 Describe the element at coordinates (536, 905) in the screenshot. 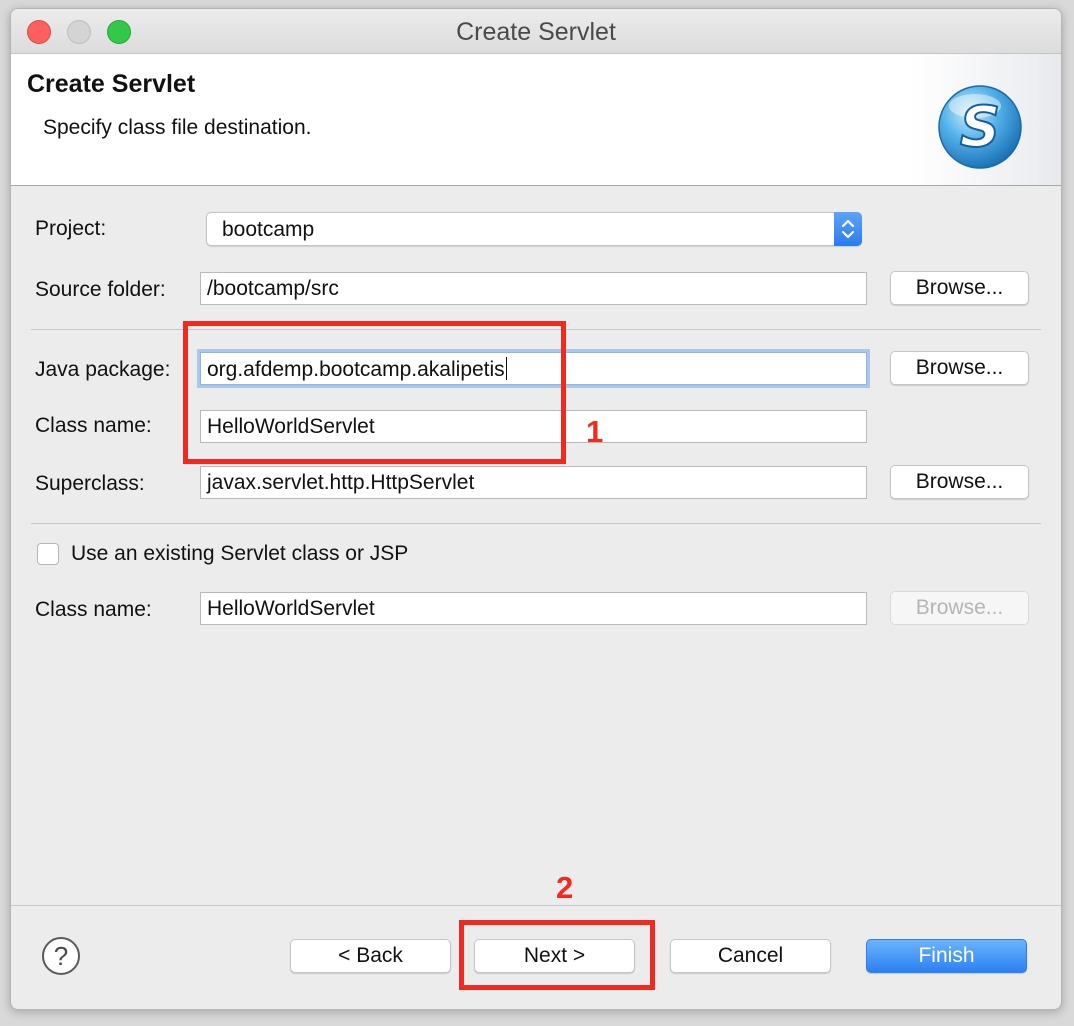

I see `footer-separator` at that location.